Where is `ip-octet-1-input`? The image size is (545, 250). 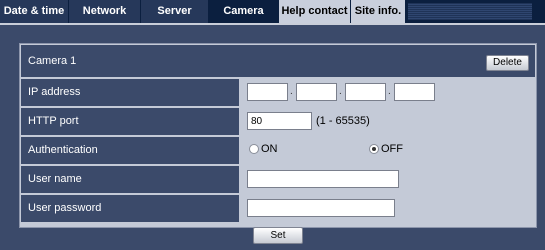 ip-octet-1-input is located at coordinates (267, 92).